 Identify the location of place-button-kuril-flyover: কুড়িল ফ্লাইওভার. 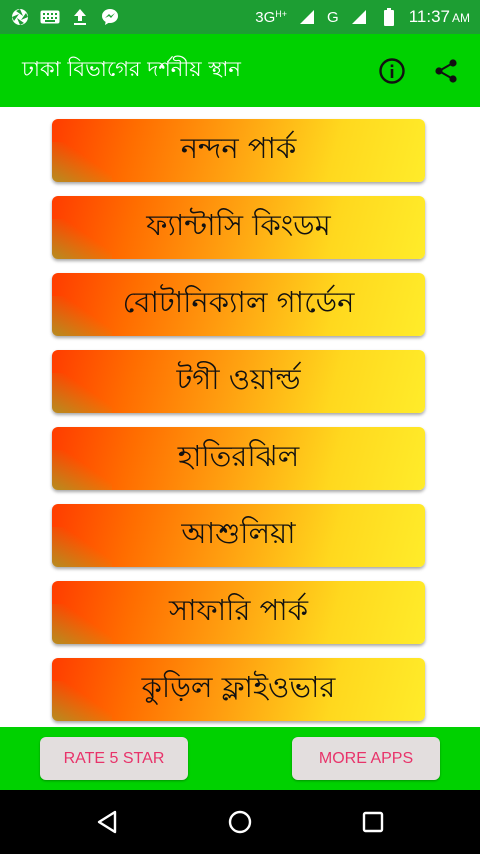
(238, 689).